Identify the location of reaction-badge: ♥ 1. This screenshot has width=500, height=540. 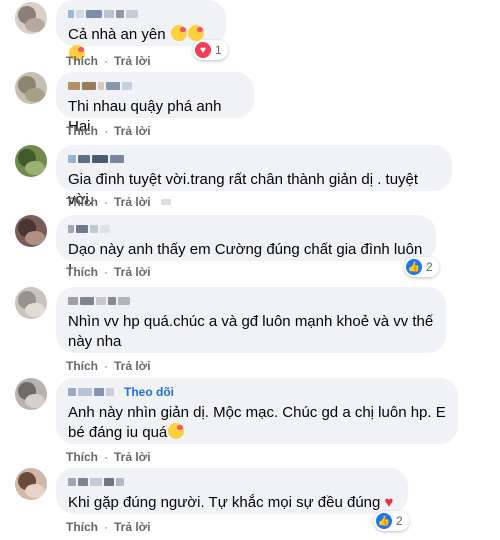
(210, 50).